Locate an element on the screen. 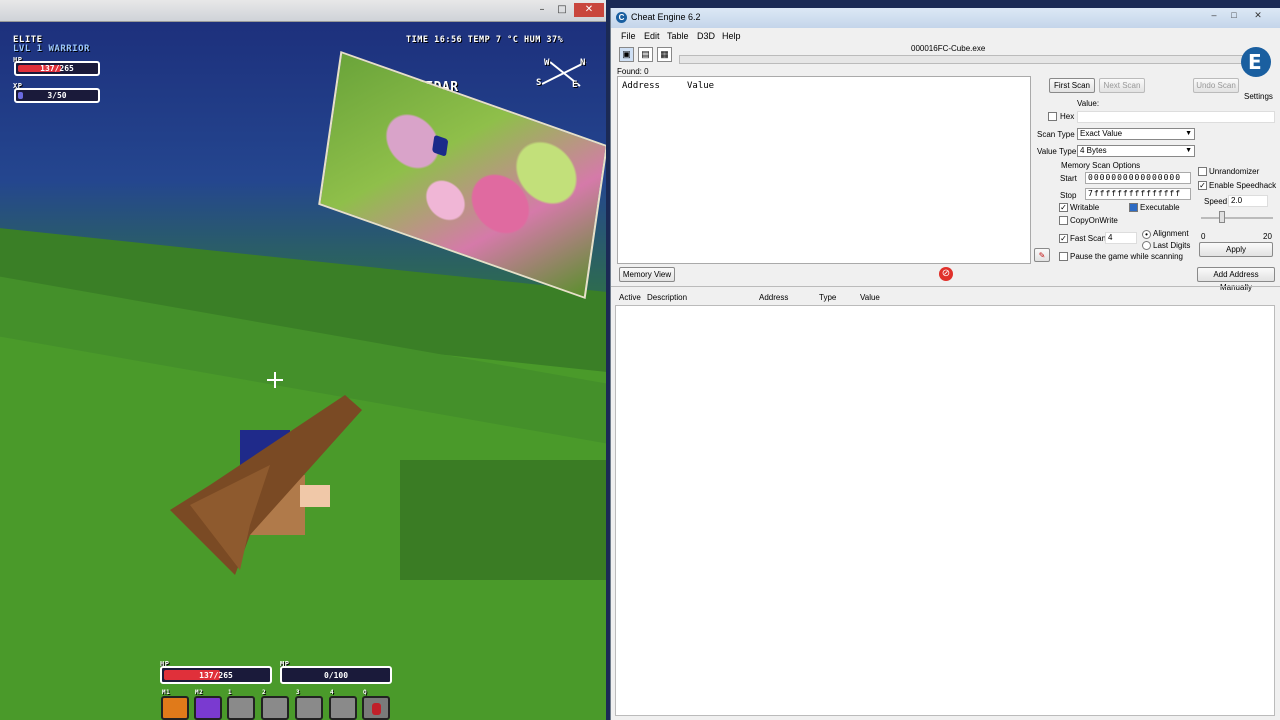 This screenshot has width=1280, height=720. speed-slider-track is located at coordinates (1237, 218).